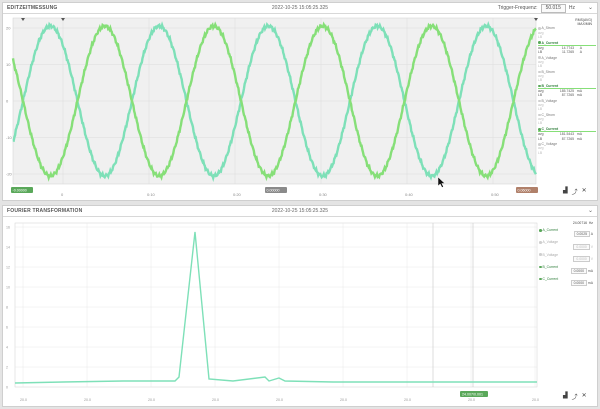  Describe the element at coordinates (8, 28) in the screenshot. I see `y-tick-label: 20` at that location.